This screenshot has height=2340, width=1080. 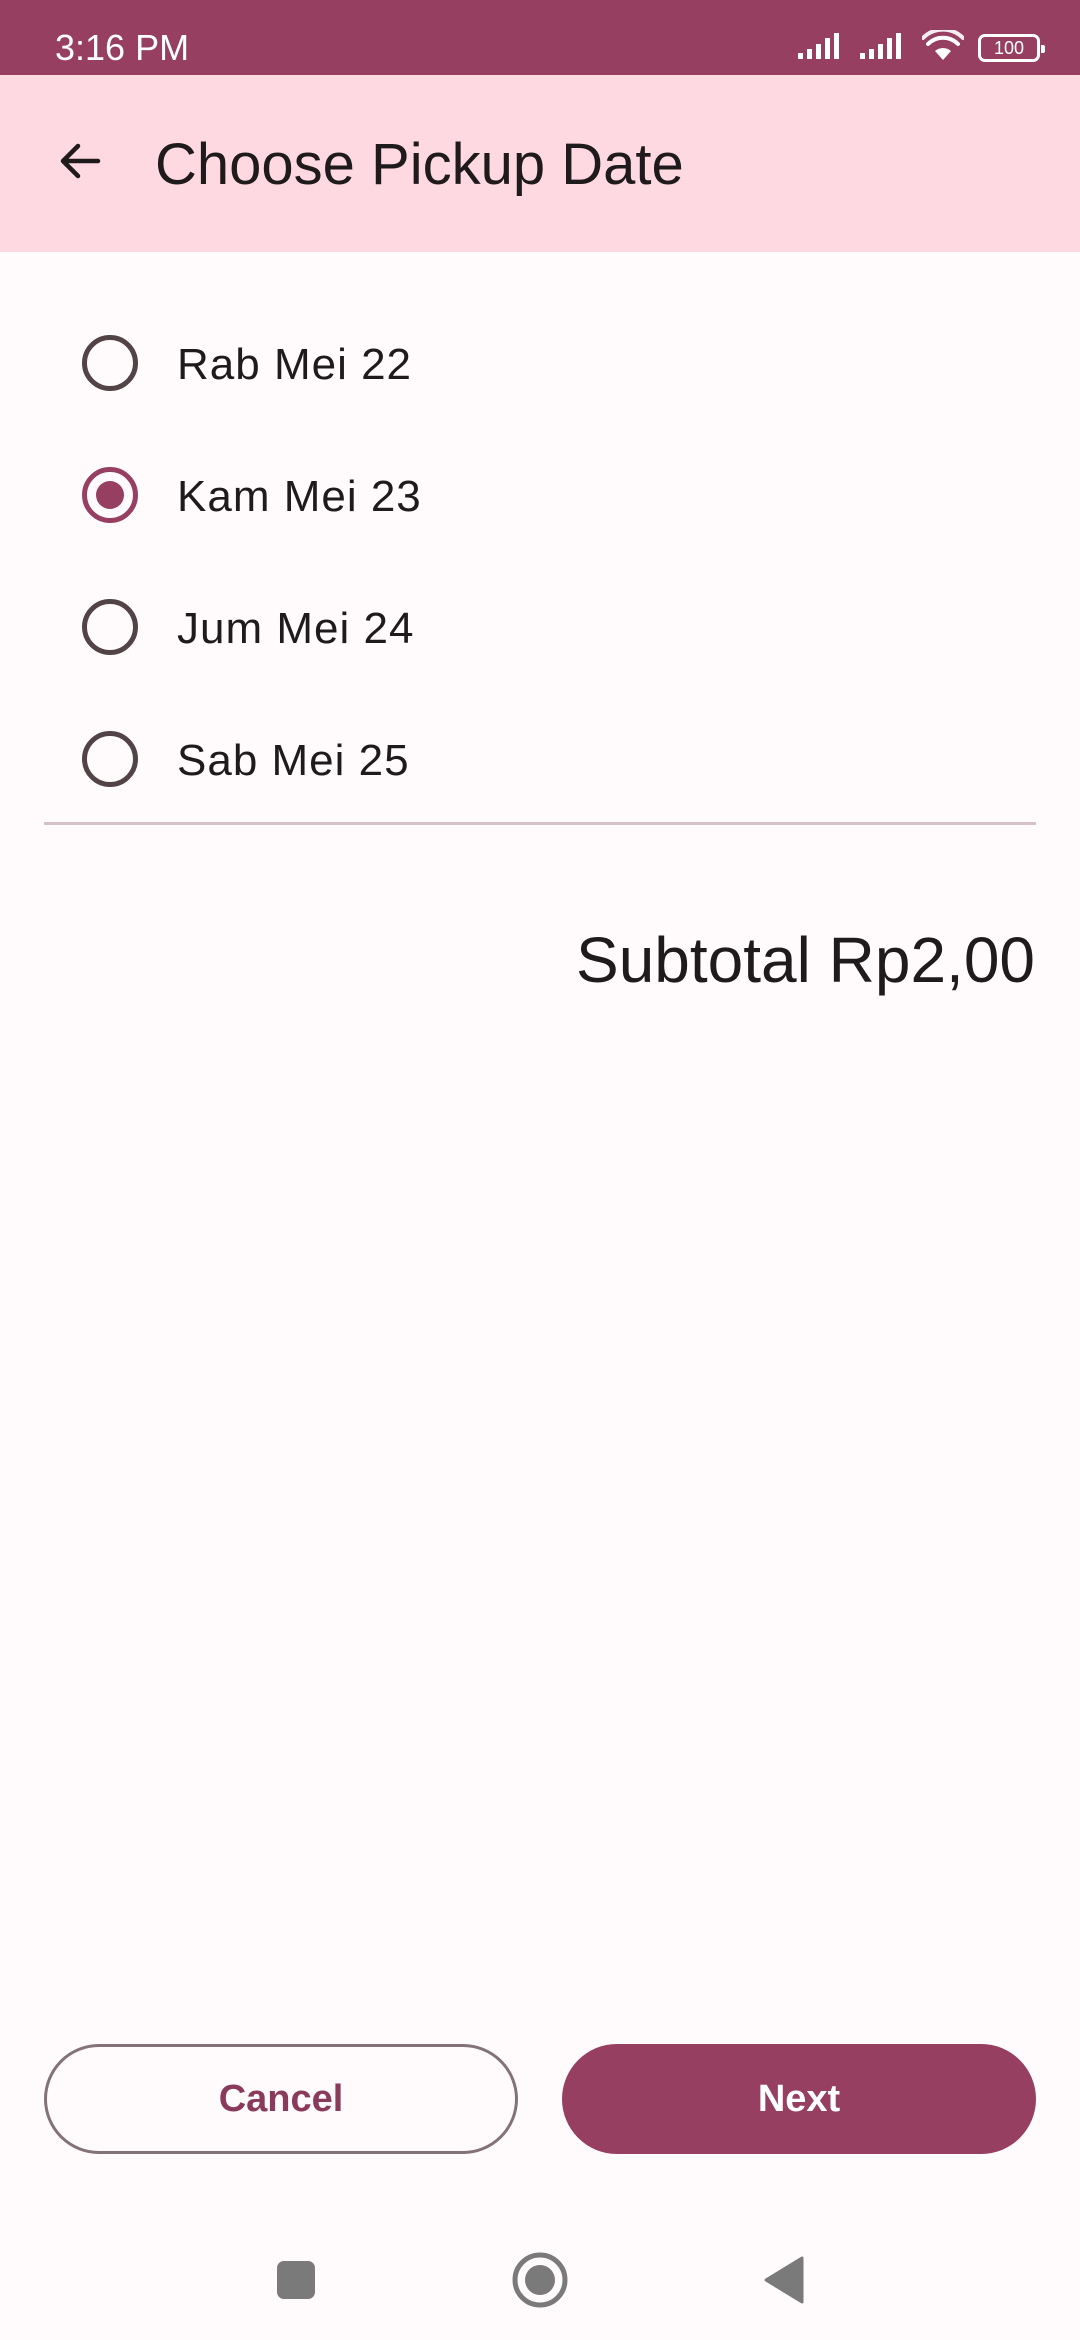 I want to click on status-time: 3:16 PM, so click(x=122, y=47).